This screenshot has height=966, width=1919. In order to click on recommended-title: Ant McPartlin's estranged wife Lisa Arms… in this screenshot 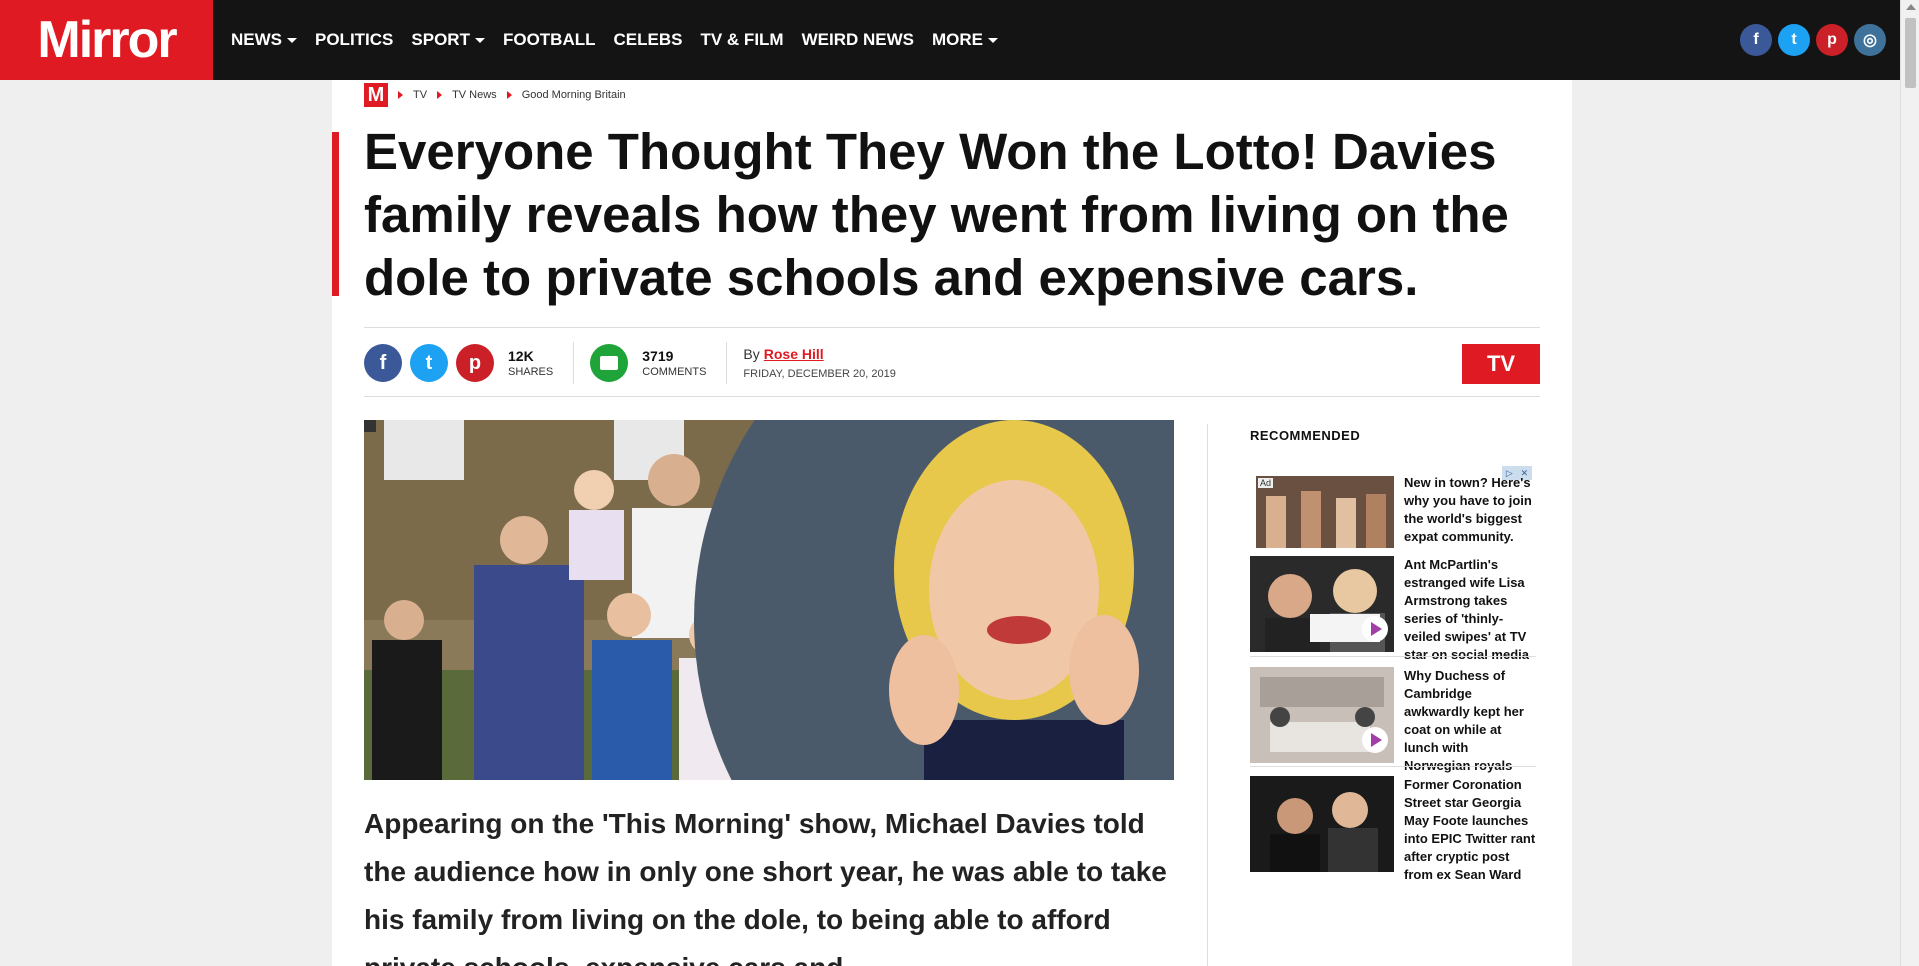, I will do `click(1470, 610)`.